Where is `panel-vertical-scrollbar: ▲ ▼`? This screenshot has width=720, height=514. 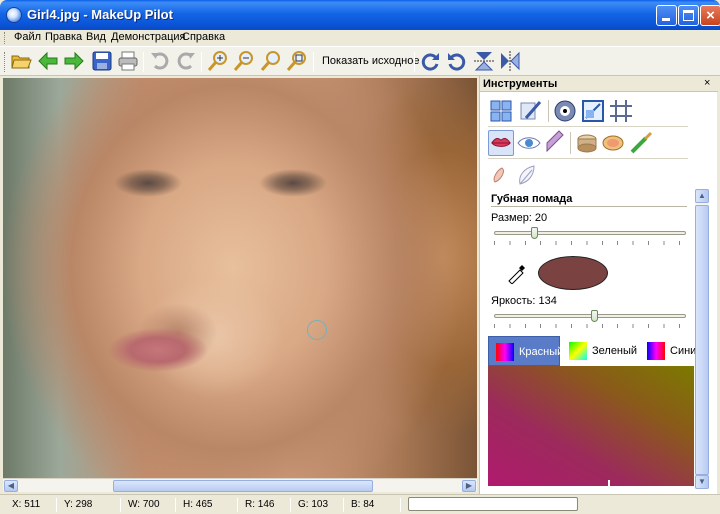
panel-vertical-scrollbar: ▲ ▼ is located at coordinates (702, 339).